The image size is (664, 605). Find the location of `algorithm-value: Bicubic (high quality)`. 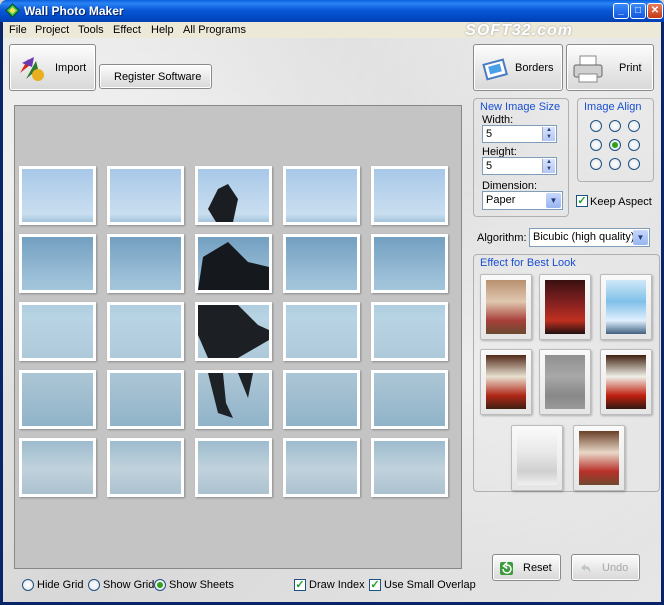

algorithm-value: Bicubic (high quality) is located at coordinates (584, 237).